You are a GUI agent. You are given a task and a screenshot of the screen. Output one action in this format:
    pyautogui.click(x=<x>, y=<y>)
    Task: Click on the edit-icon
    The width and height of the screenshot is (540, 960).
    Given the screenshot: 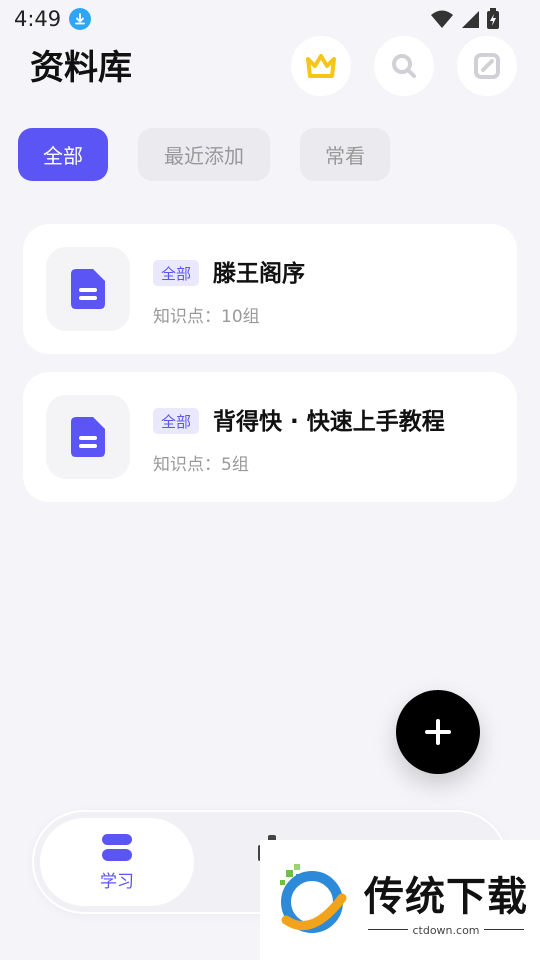 What is the action you would take?
    pyautogui.click(x=487, y=66)
    